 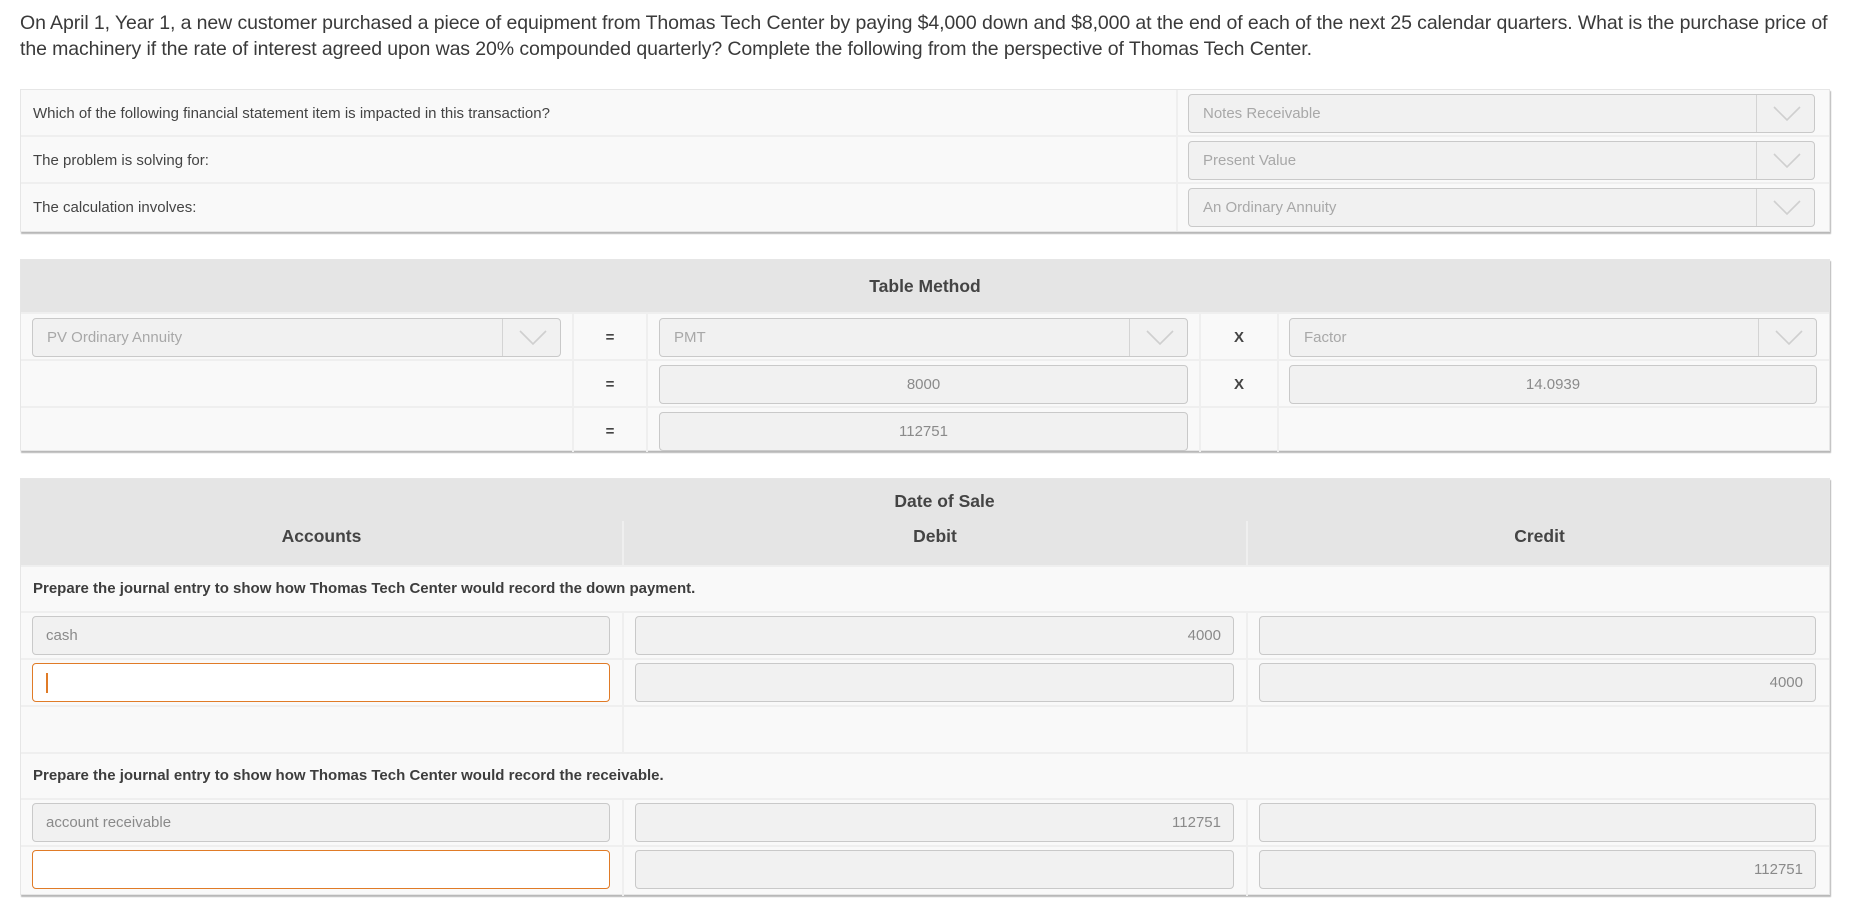 I want to click on selected-value: PV Ordinary Annuity, so click(x=115, y=337).